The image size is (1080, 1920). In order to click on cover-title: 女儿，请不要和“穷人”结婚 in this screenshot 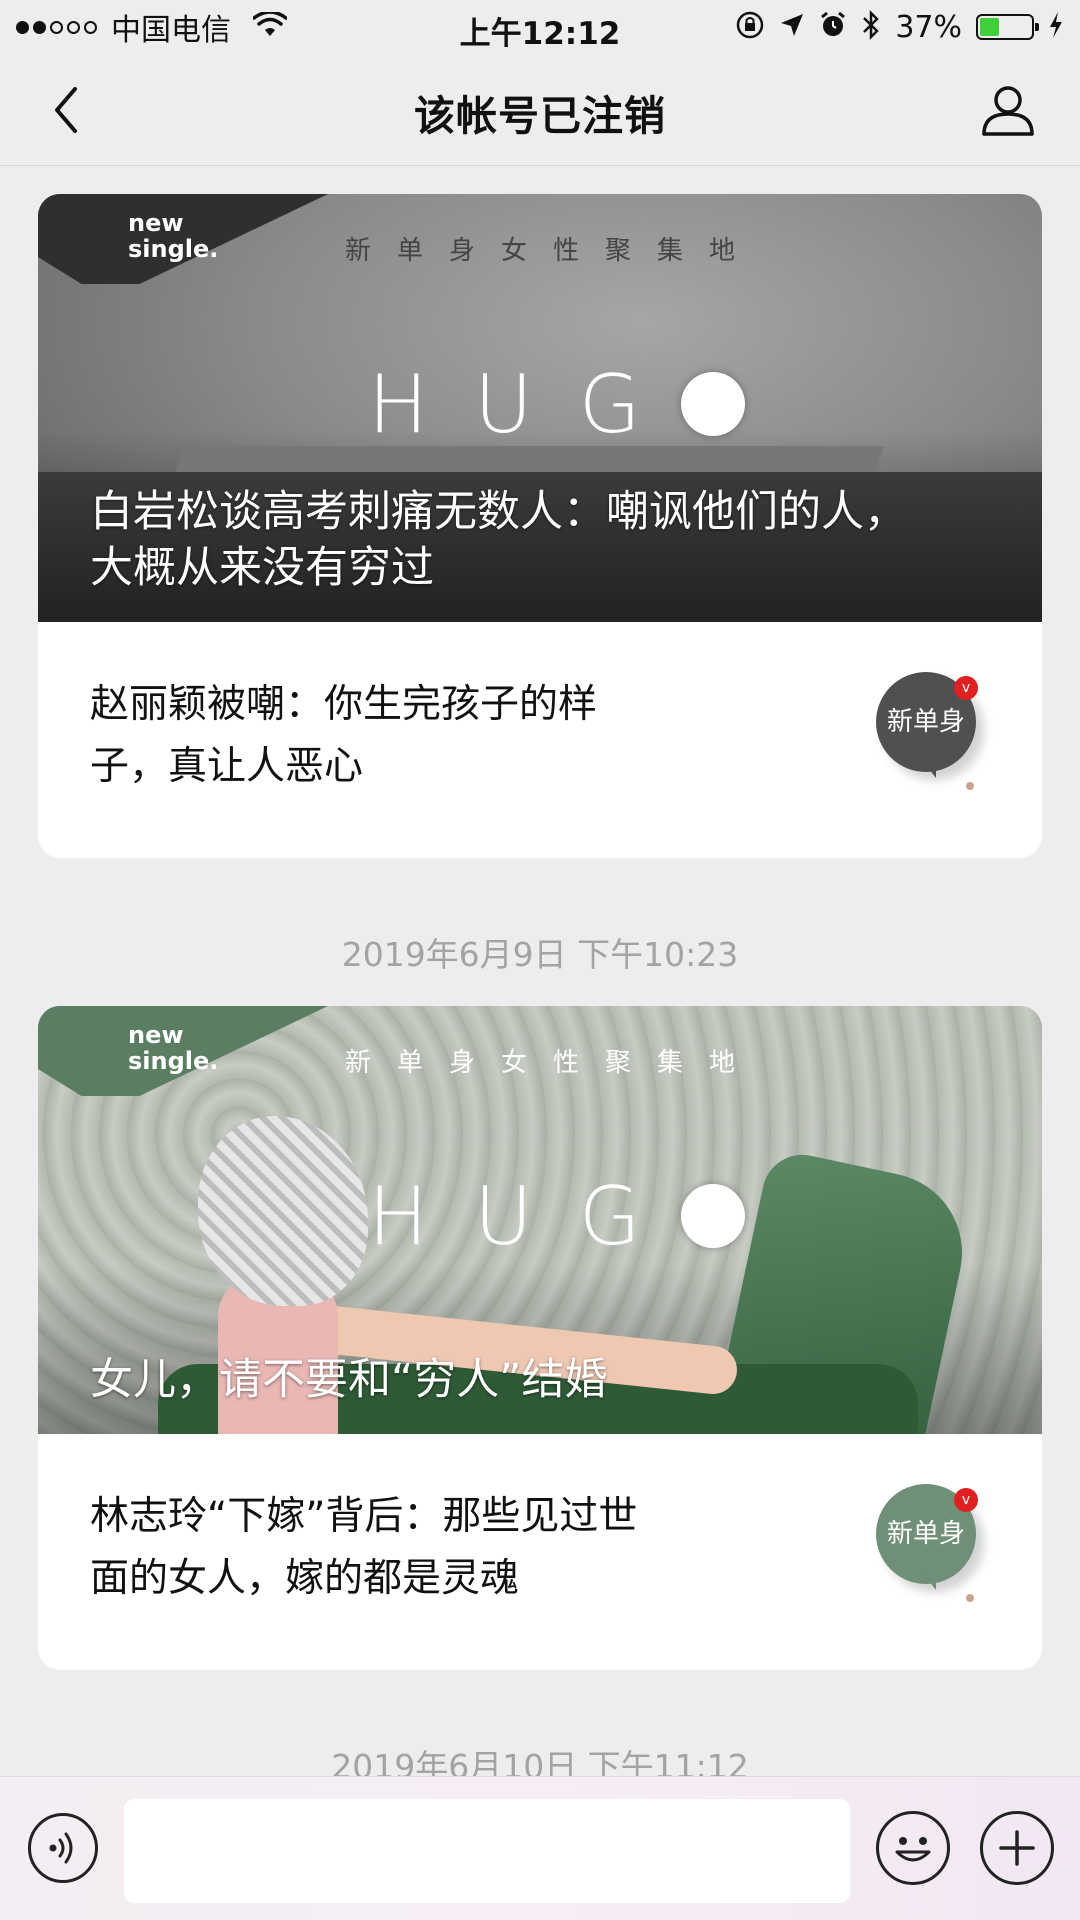, I will do `click(349, 1380)`.